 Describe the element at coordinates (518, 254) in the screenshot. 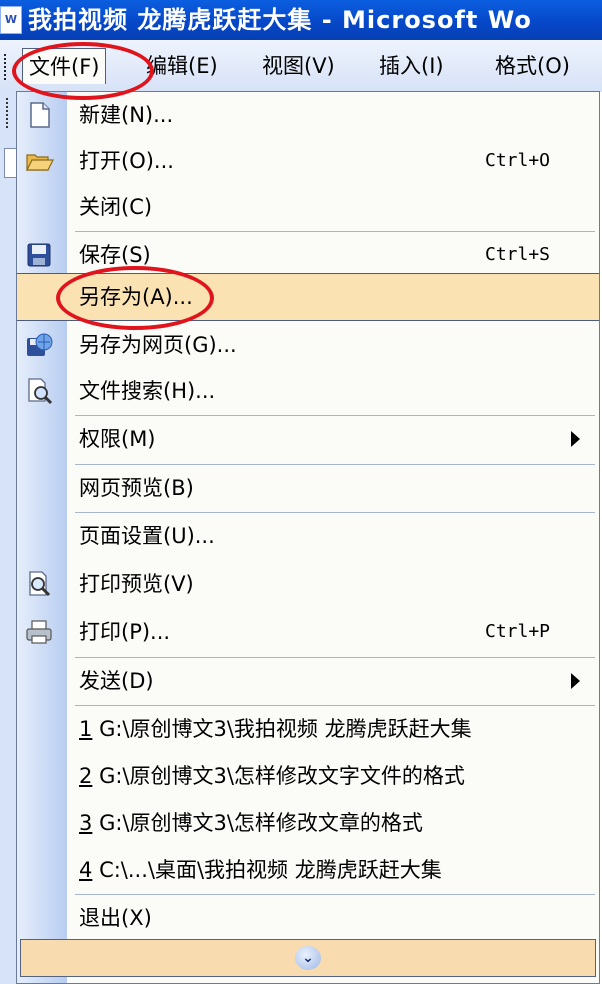

I see `shortcut-label: Ctrl+S` at that location.